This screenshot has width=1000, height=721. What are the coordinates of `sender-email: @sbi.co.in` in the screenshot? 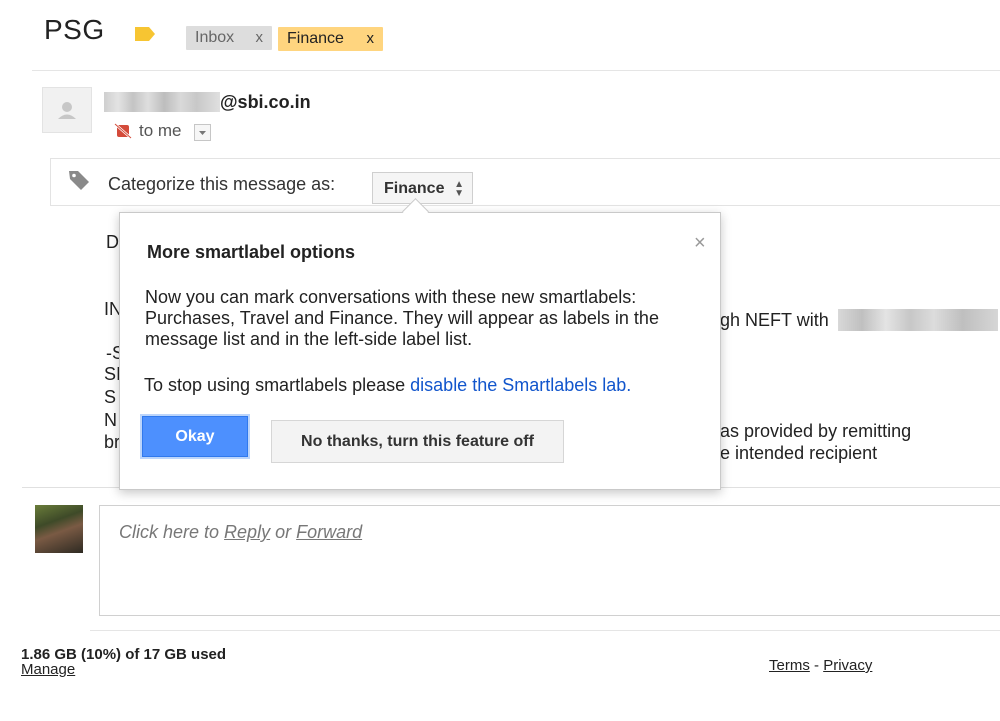 It's located at (265, 102).